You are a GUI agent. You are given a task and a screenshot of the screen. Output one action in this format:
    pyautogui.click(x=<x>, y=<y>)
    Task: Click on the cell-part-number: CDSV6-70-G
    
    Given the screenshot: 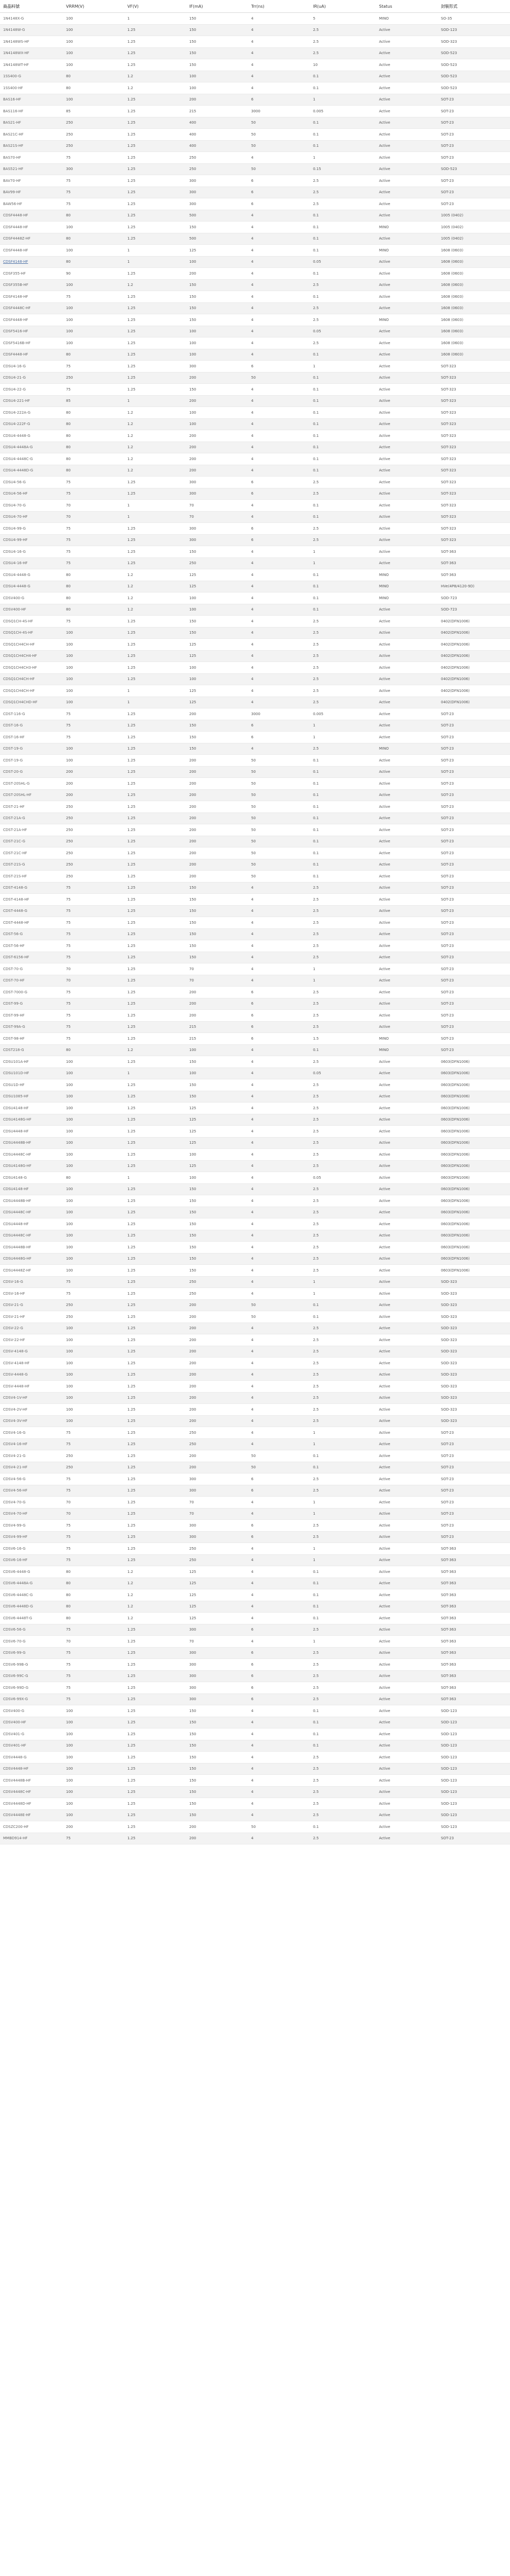 What is the action you would take?
    pyautogui.click(x=31, y=1641)
    